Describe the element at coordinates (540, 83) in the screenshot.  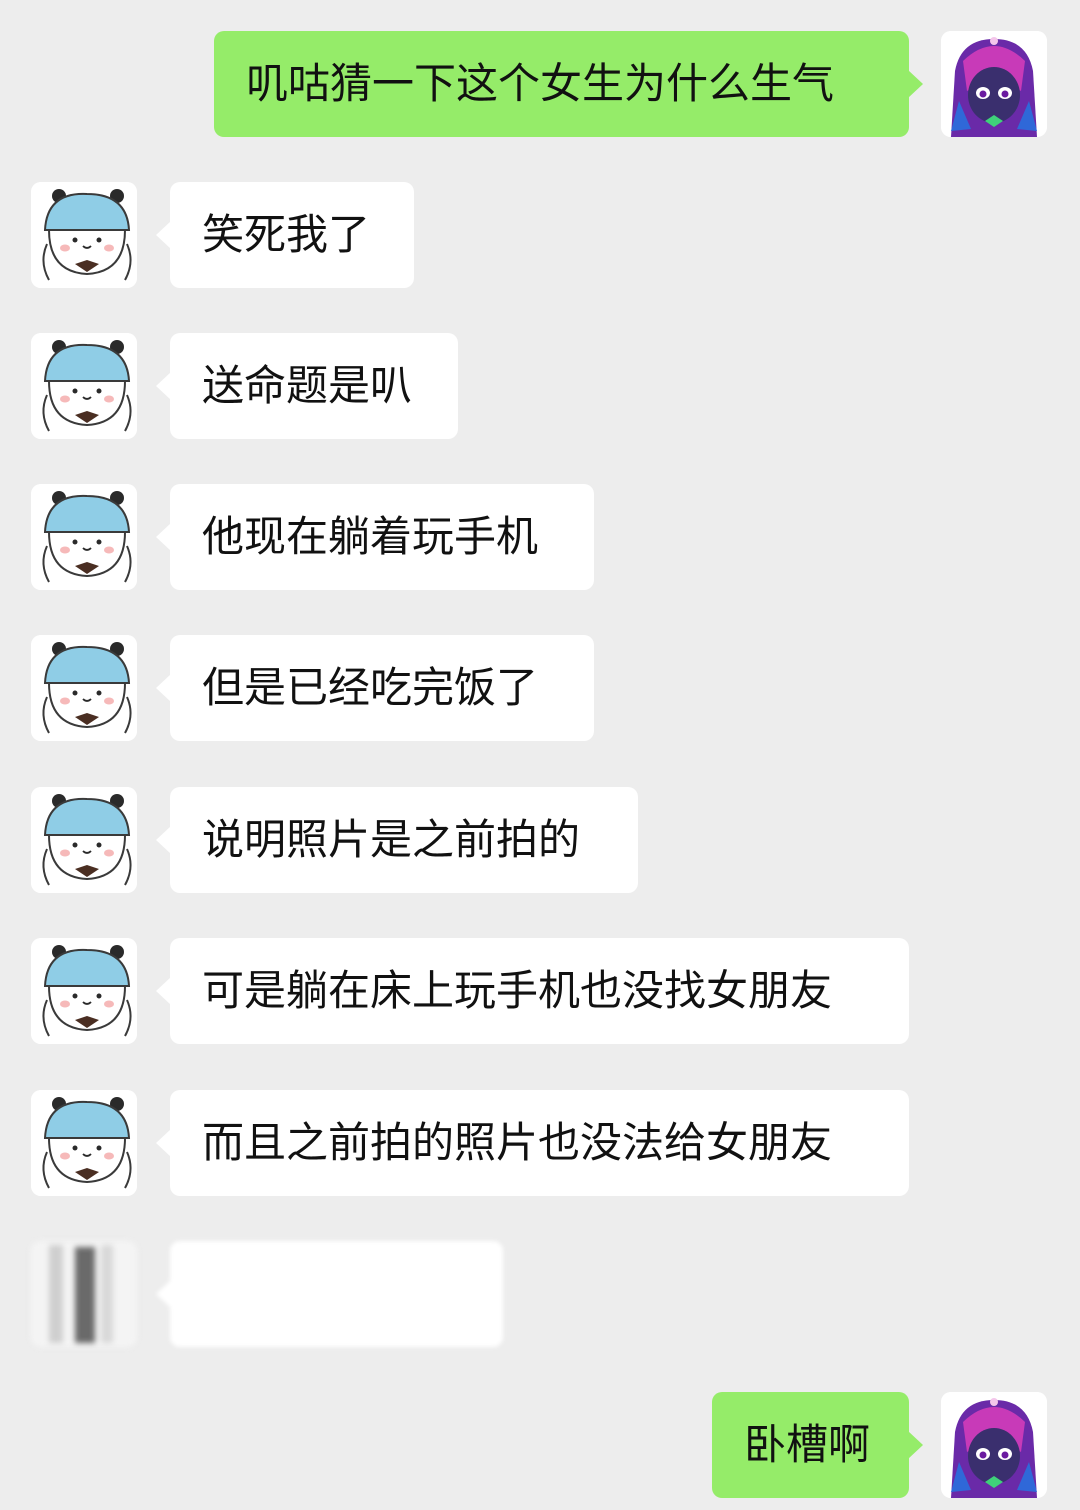
I see `message-text: 叽咕猜一下这个女生为什么生气` at that location.